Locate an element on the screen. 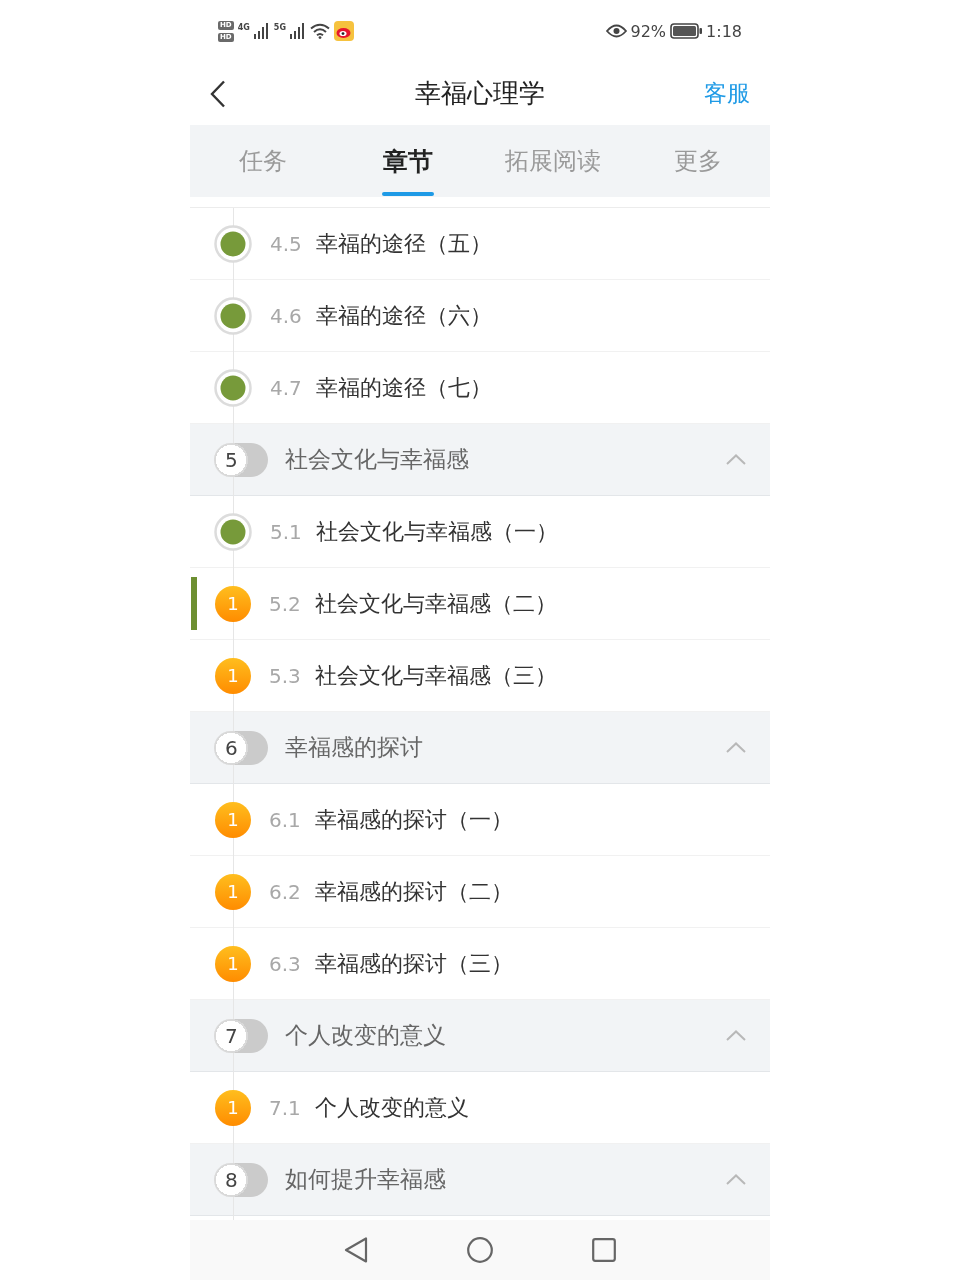 This screenshot has height=1280, width=960. clock-time: 1:18 is located at coordinates (724, 31).